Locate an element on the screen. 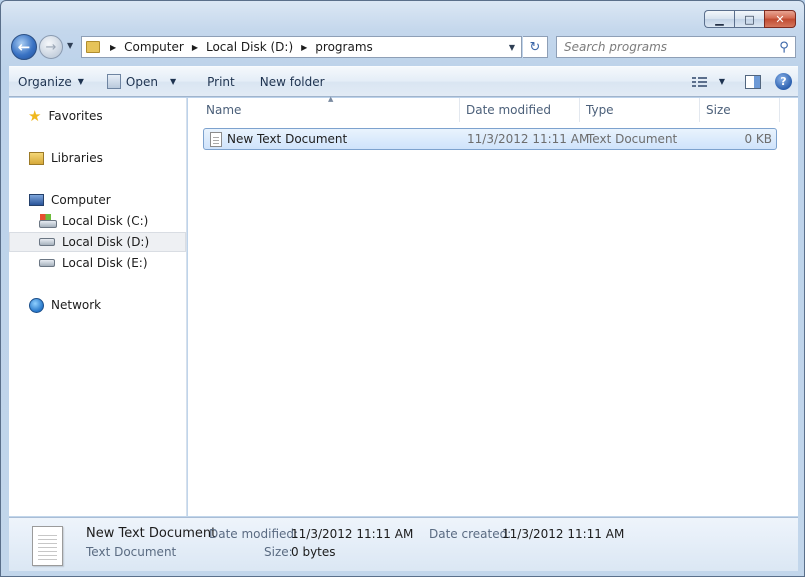 This screenshot has width=805, height=577. breadcrumb-local-disk-d: Local Disk (D:) is located at coordinates (249, 47).